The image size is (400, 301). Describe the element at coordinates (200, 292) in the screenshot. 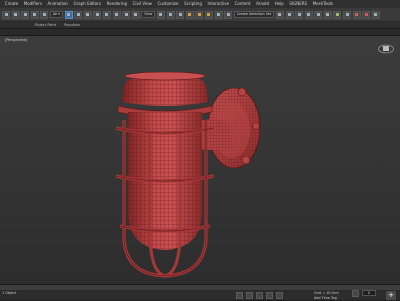

I see `status-bar: 1 Object Grid = 10.0cm Add Time Tag 0 +` at that location.